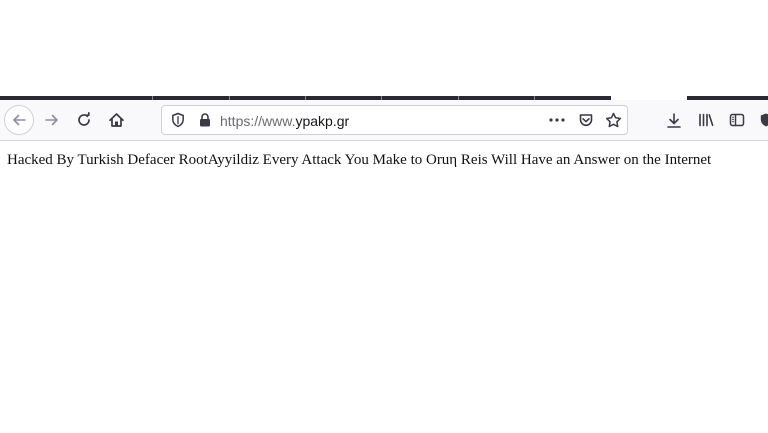 This screenshot has height=433, width=768. I want to click on download-icon, so click(674, 120).